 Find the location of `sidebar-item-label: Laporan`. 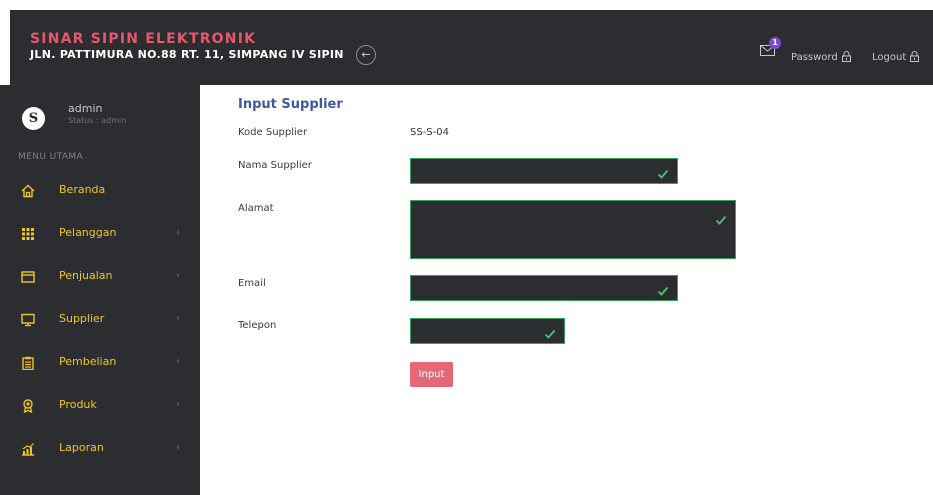

sidebar-item-label: Laporan is located at coordinates (81, 447).